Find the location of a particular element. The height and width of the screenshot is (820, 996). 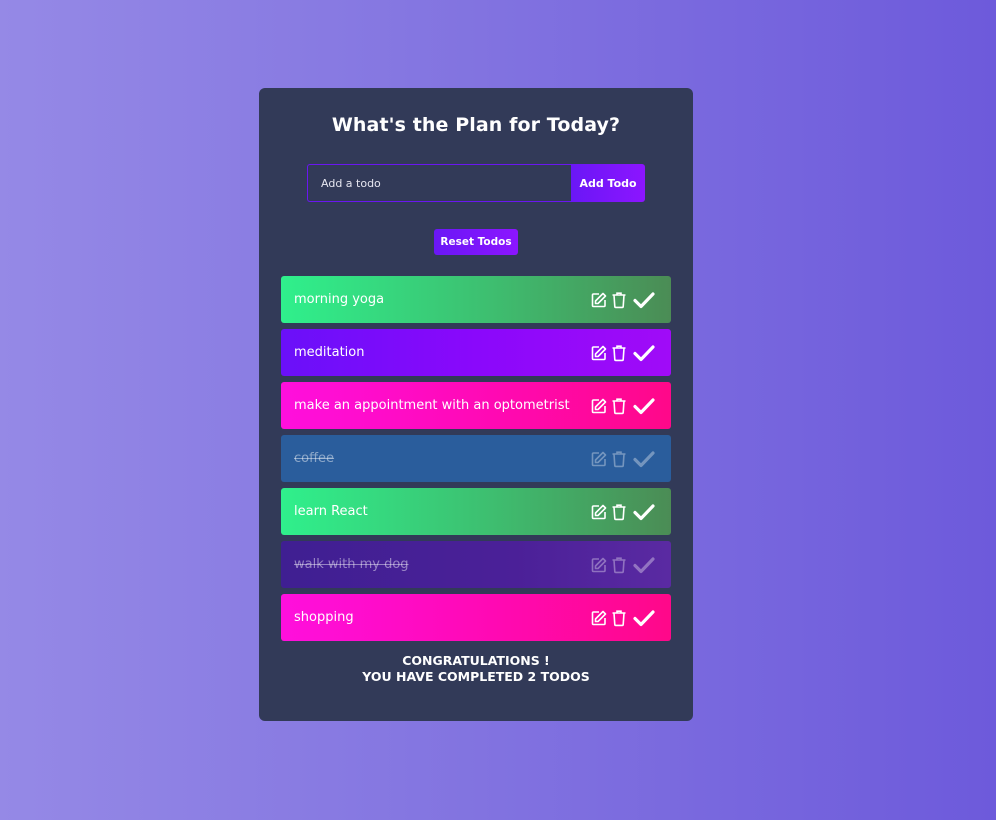

add-todo-form: Add Todo is located at coordinates (476, 183).